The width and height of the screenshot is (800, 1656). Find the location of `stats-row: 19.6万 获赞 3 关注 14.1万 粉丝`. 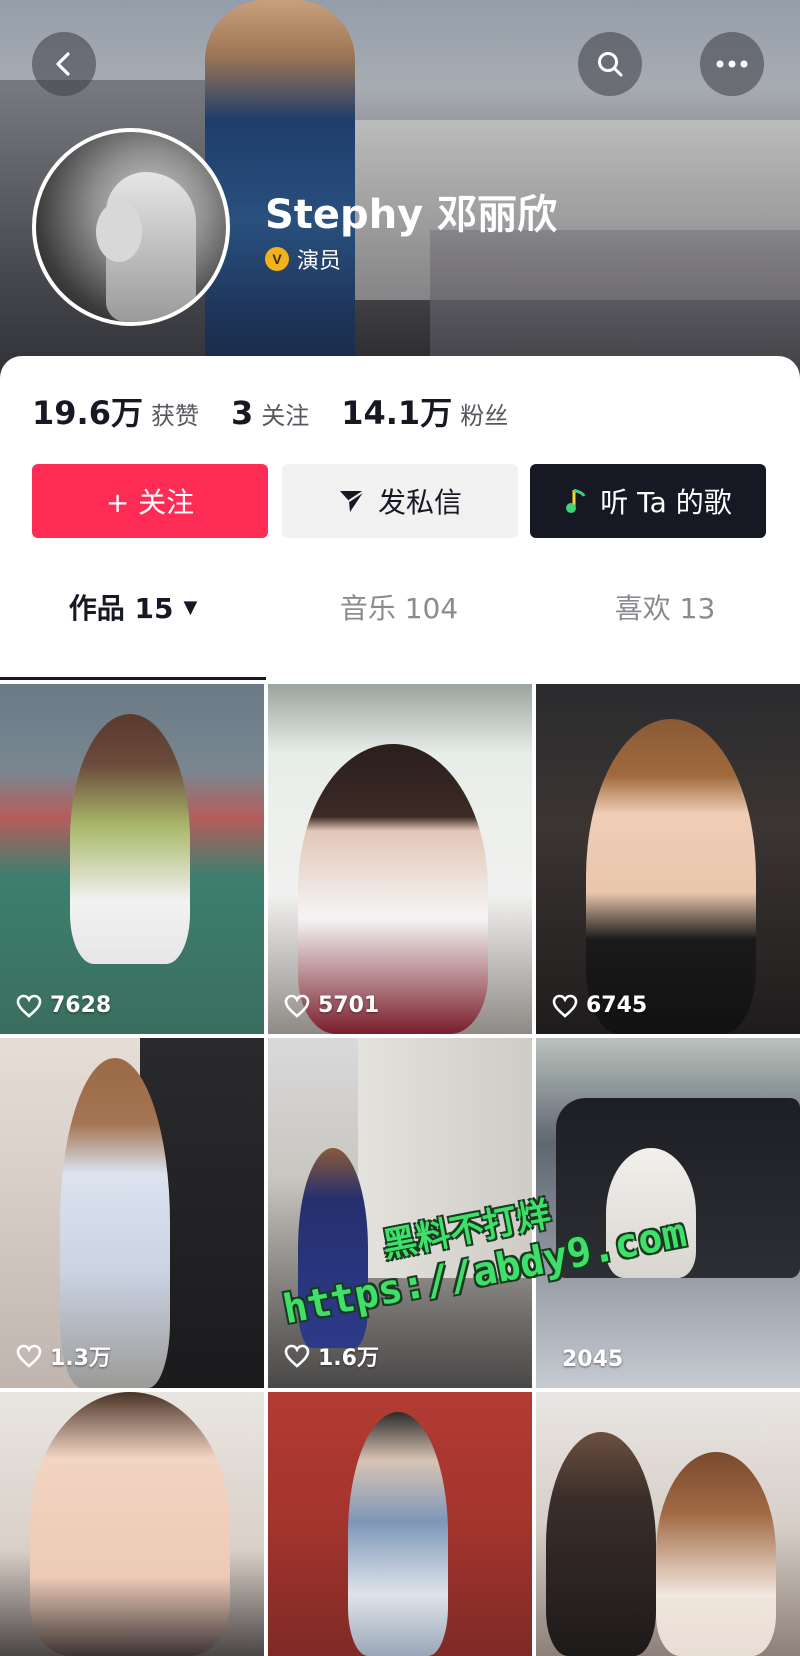

stats-row: 19.6万 获赞 3 关注 14.1万 粉丝 is located at coordinates (286, 411).